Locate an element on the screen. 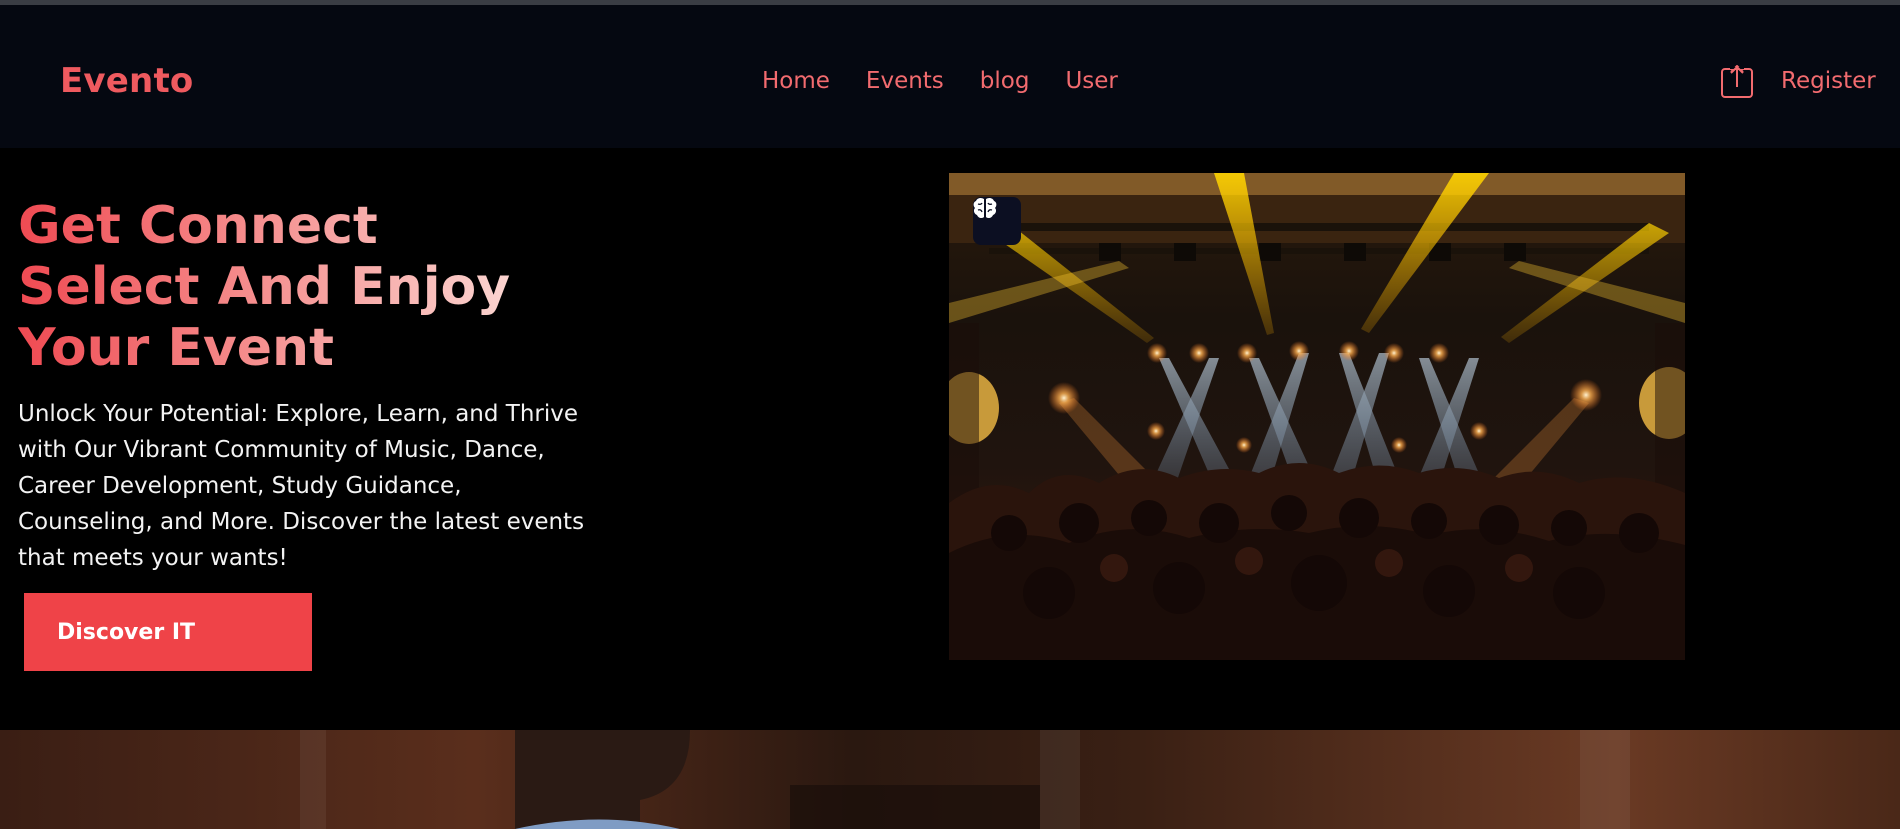 Image resolution: width=1900 pixels, height=829 pixels. headline-line-2: Select And Enjoy is located at coordinates (264, 287).